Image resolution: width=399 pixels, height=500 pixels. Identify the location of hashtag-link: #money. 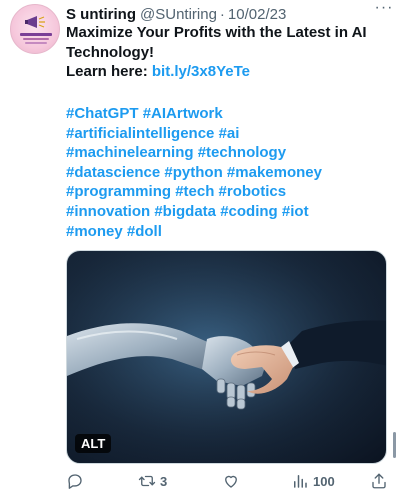
(94, 231).